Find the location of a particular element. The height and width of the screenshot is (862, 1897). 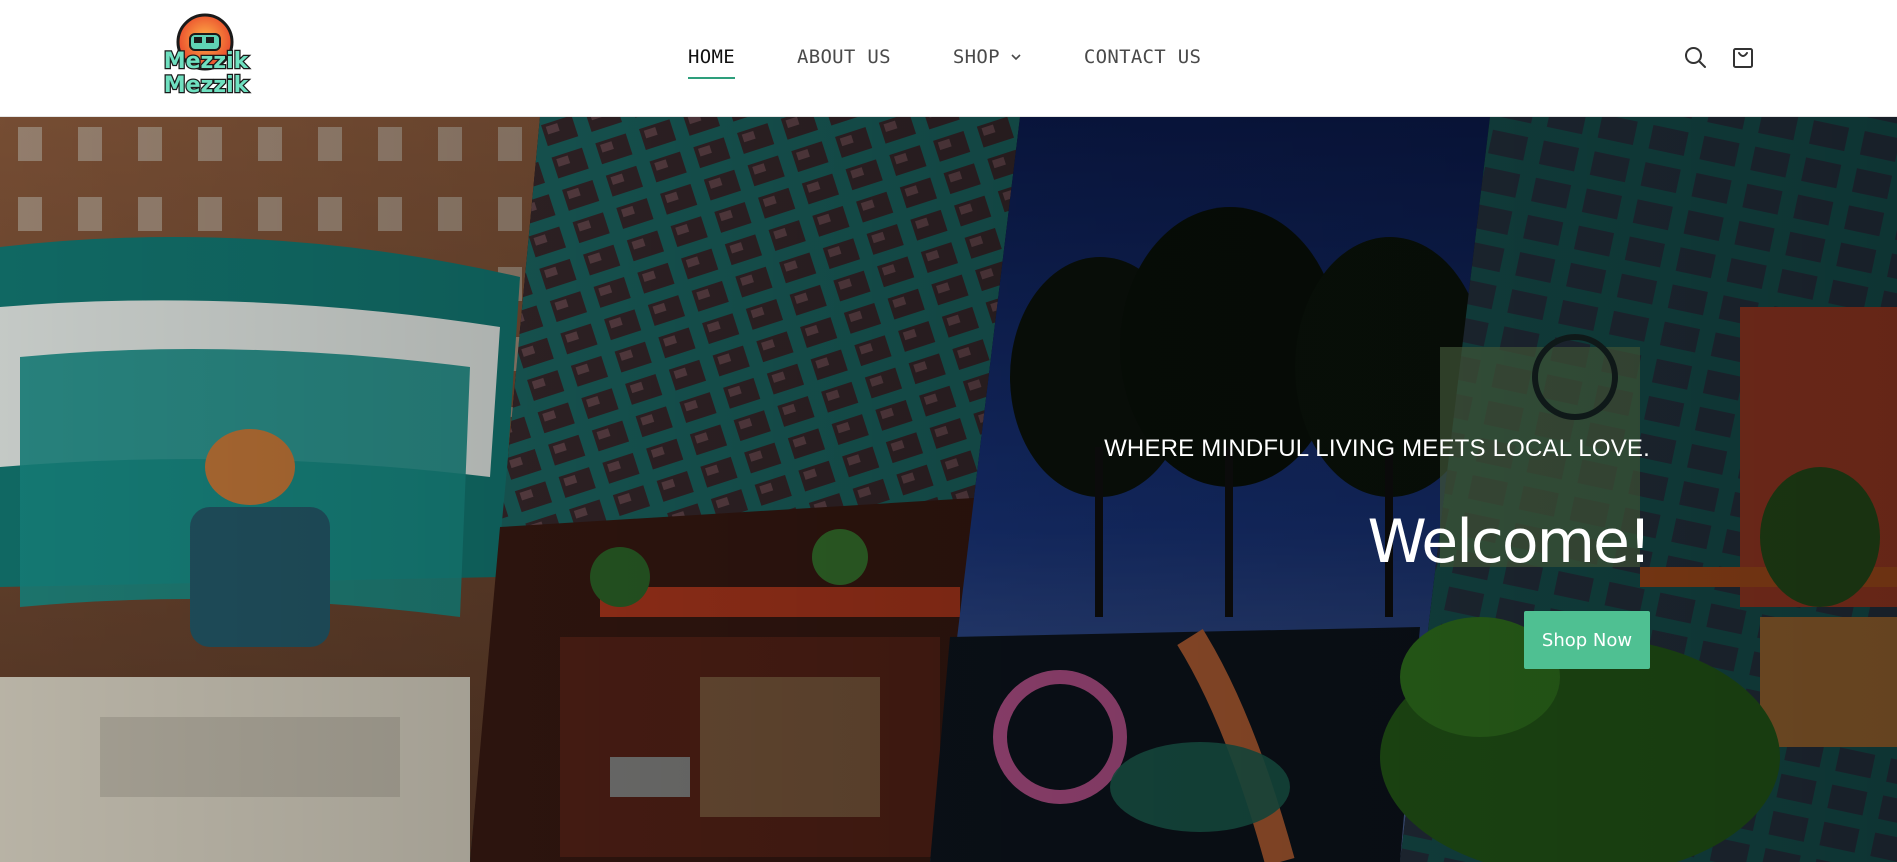

header-actions is located at coordinates (1709, 57).